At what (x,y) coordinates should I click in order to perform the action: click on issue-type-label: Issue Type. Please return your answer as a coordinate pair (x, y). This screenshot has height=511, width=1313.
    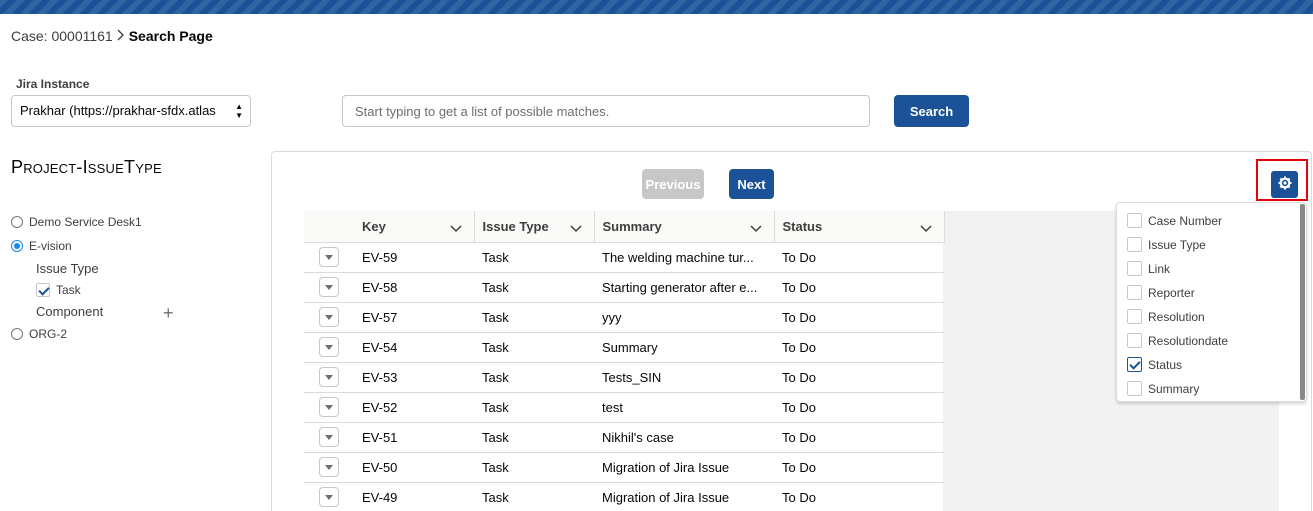
    Looking at the image, I should click on (67, 268).